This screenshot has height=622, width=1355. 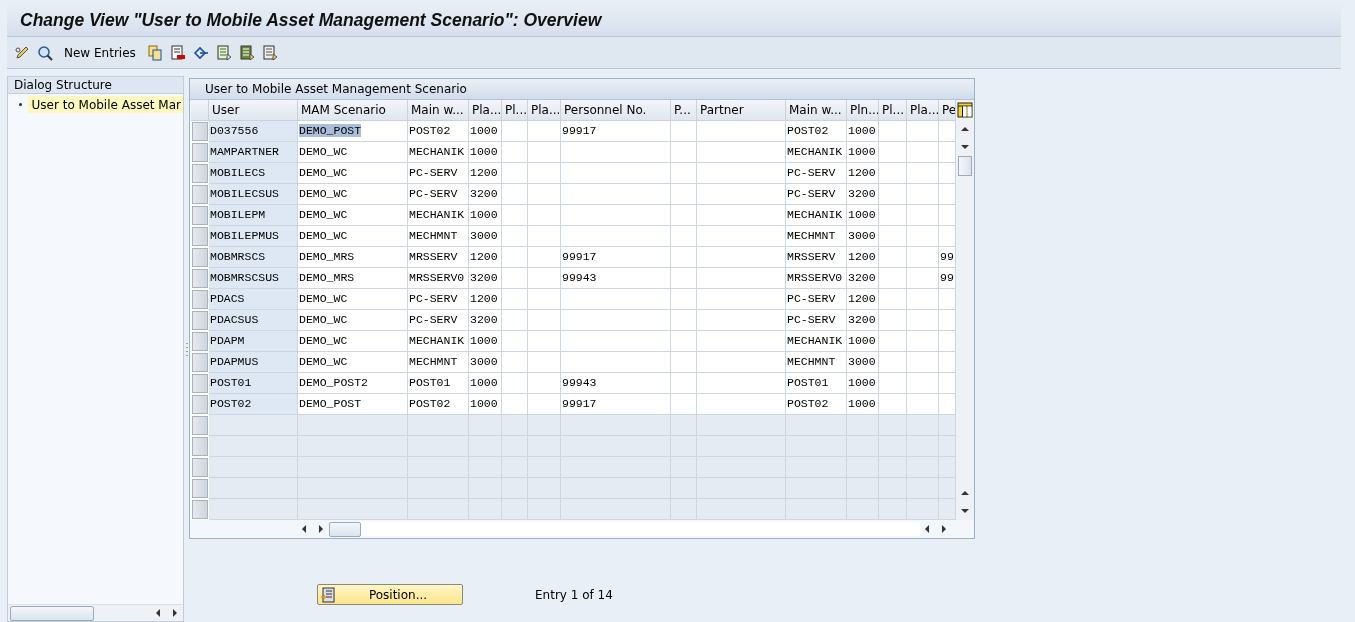 What do you see at coordinates (616, 257) in the screenshot?
I see `table-cell: 99917` at bounding box center [616, 257].